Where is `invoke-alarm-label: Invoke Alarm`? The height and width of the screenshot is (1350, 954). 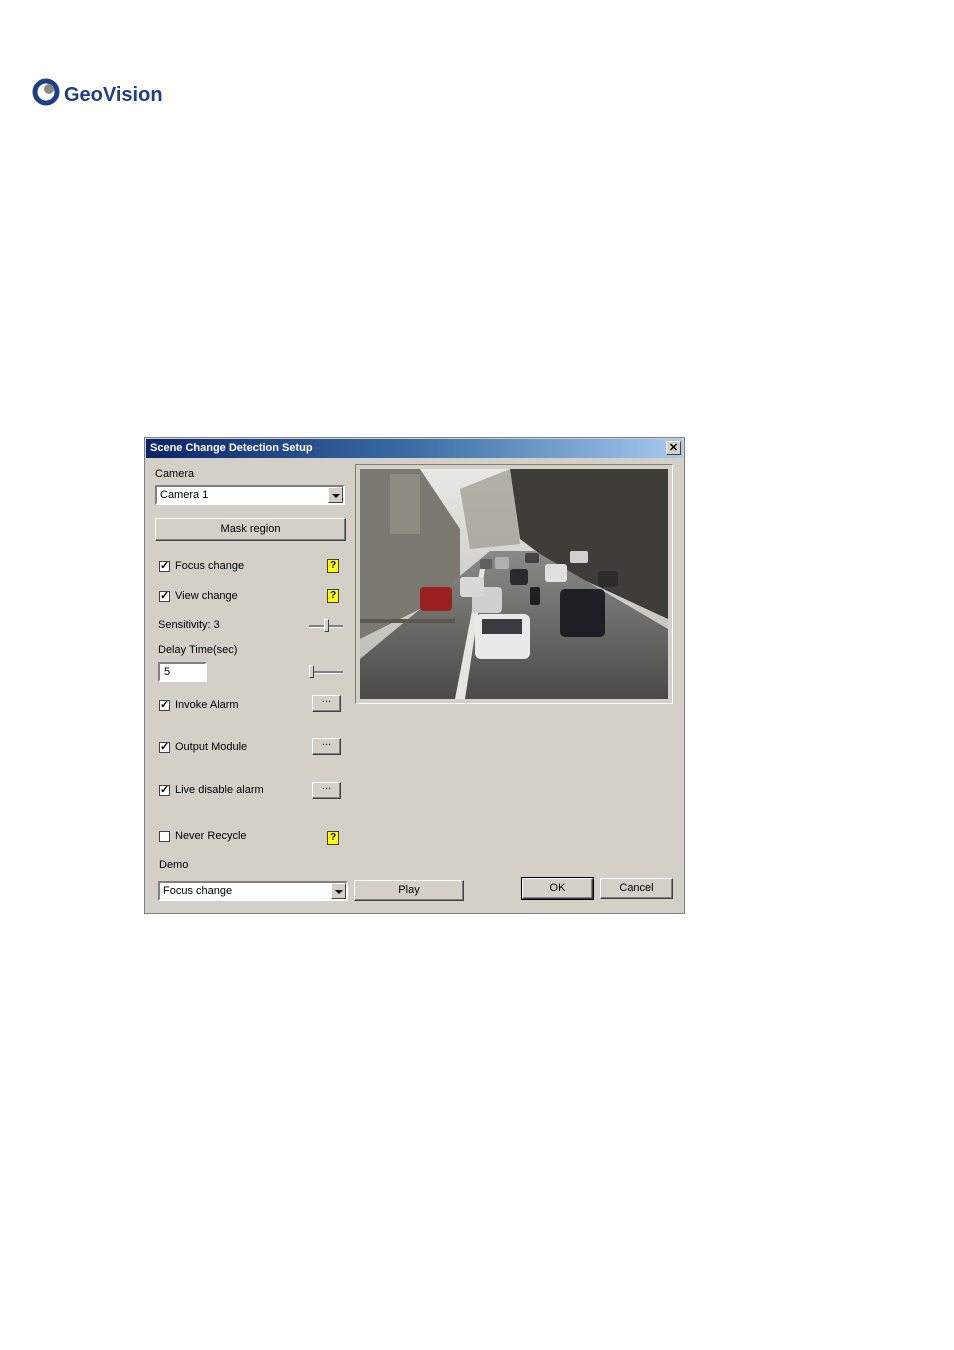 invoke-alarm-label: Invoke Alarm is located at coordinates (207, 705).